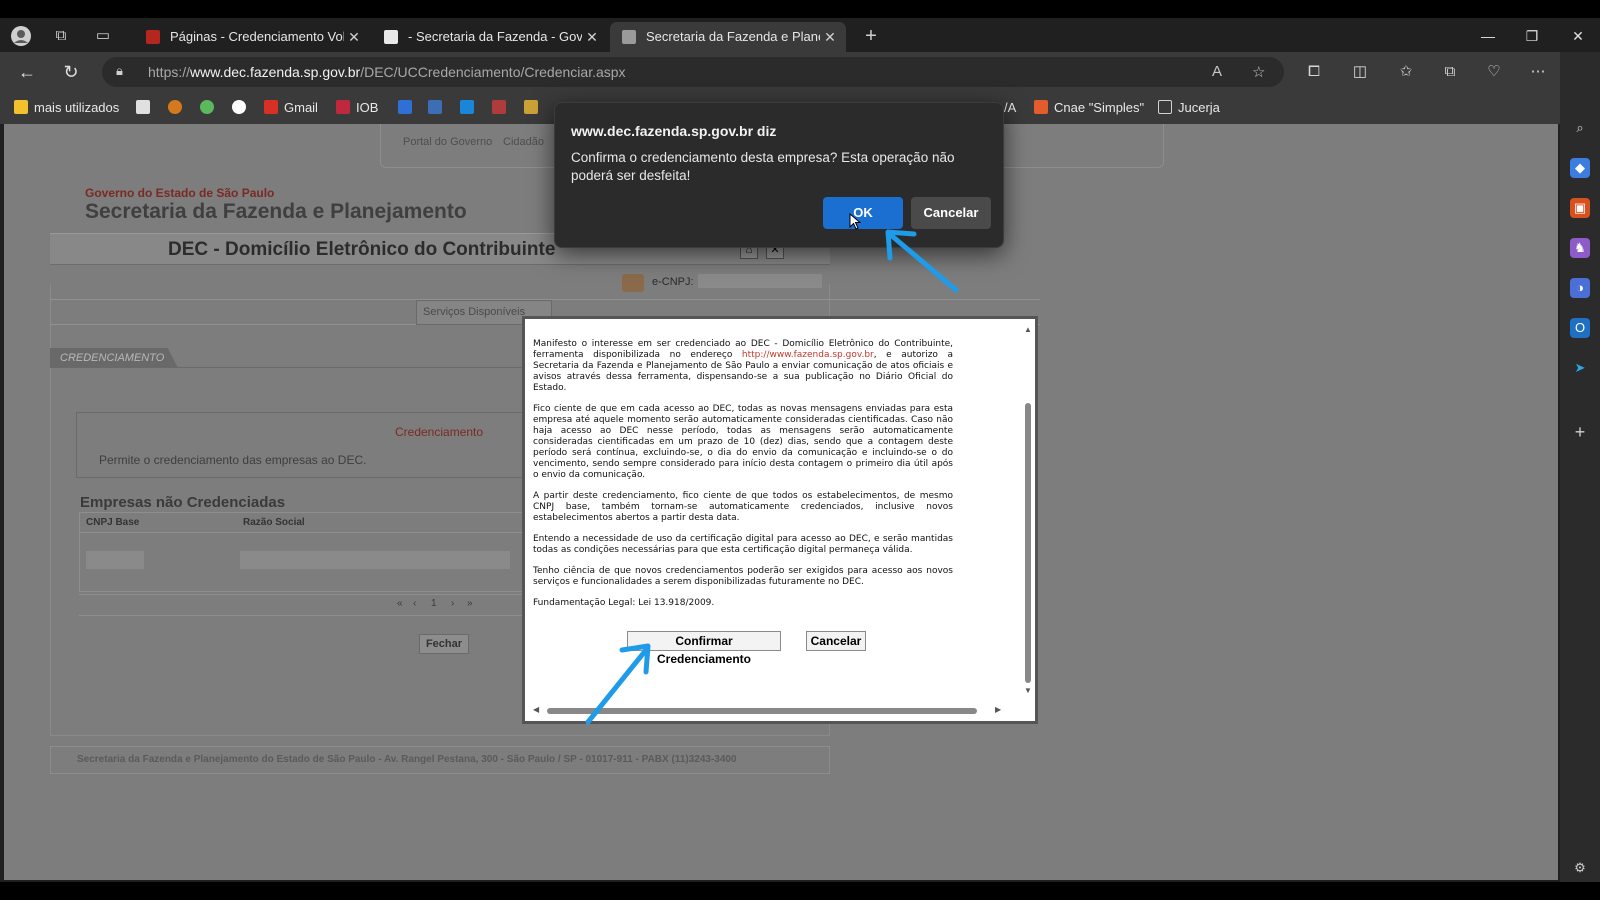 Image resolution: width=1600 pixels, height=900 pixels. I want to click on bookmark-blue-icon, so click(438, 108).